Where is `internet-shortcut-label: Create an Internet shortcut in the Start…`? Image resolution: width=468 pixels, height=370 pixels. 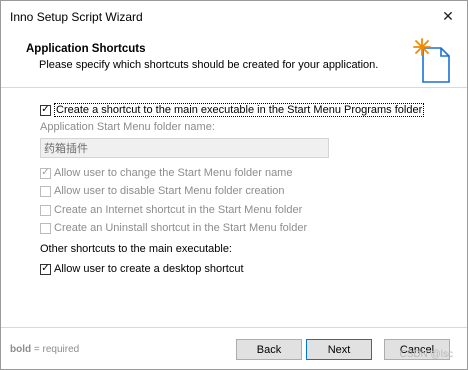
internet-shortcut-label: Create an Internet shortcut in the Start… is located at coordinates (178, 210).